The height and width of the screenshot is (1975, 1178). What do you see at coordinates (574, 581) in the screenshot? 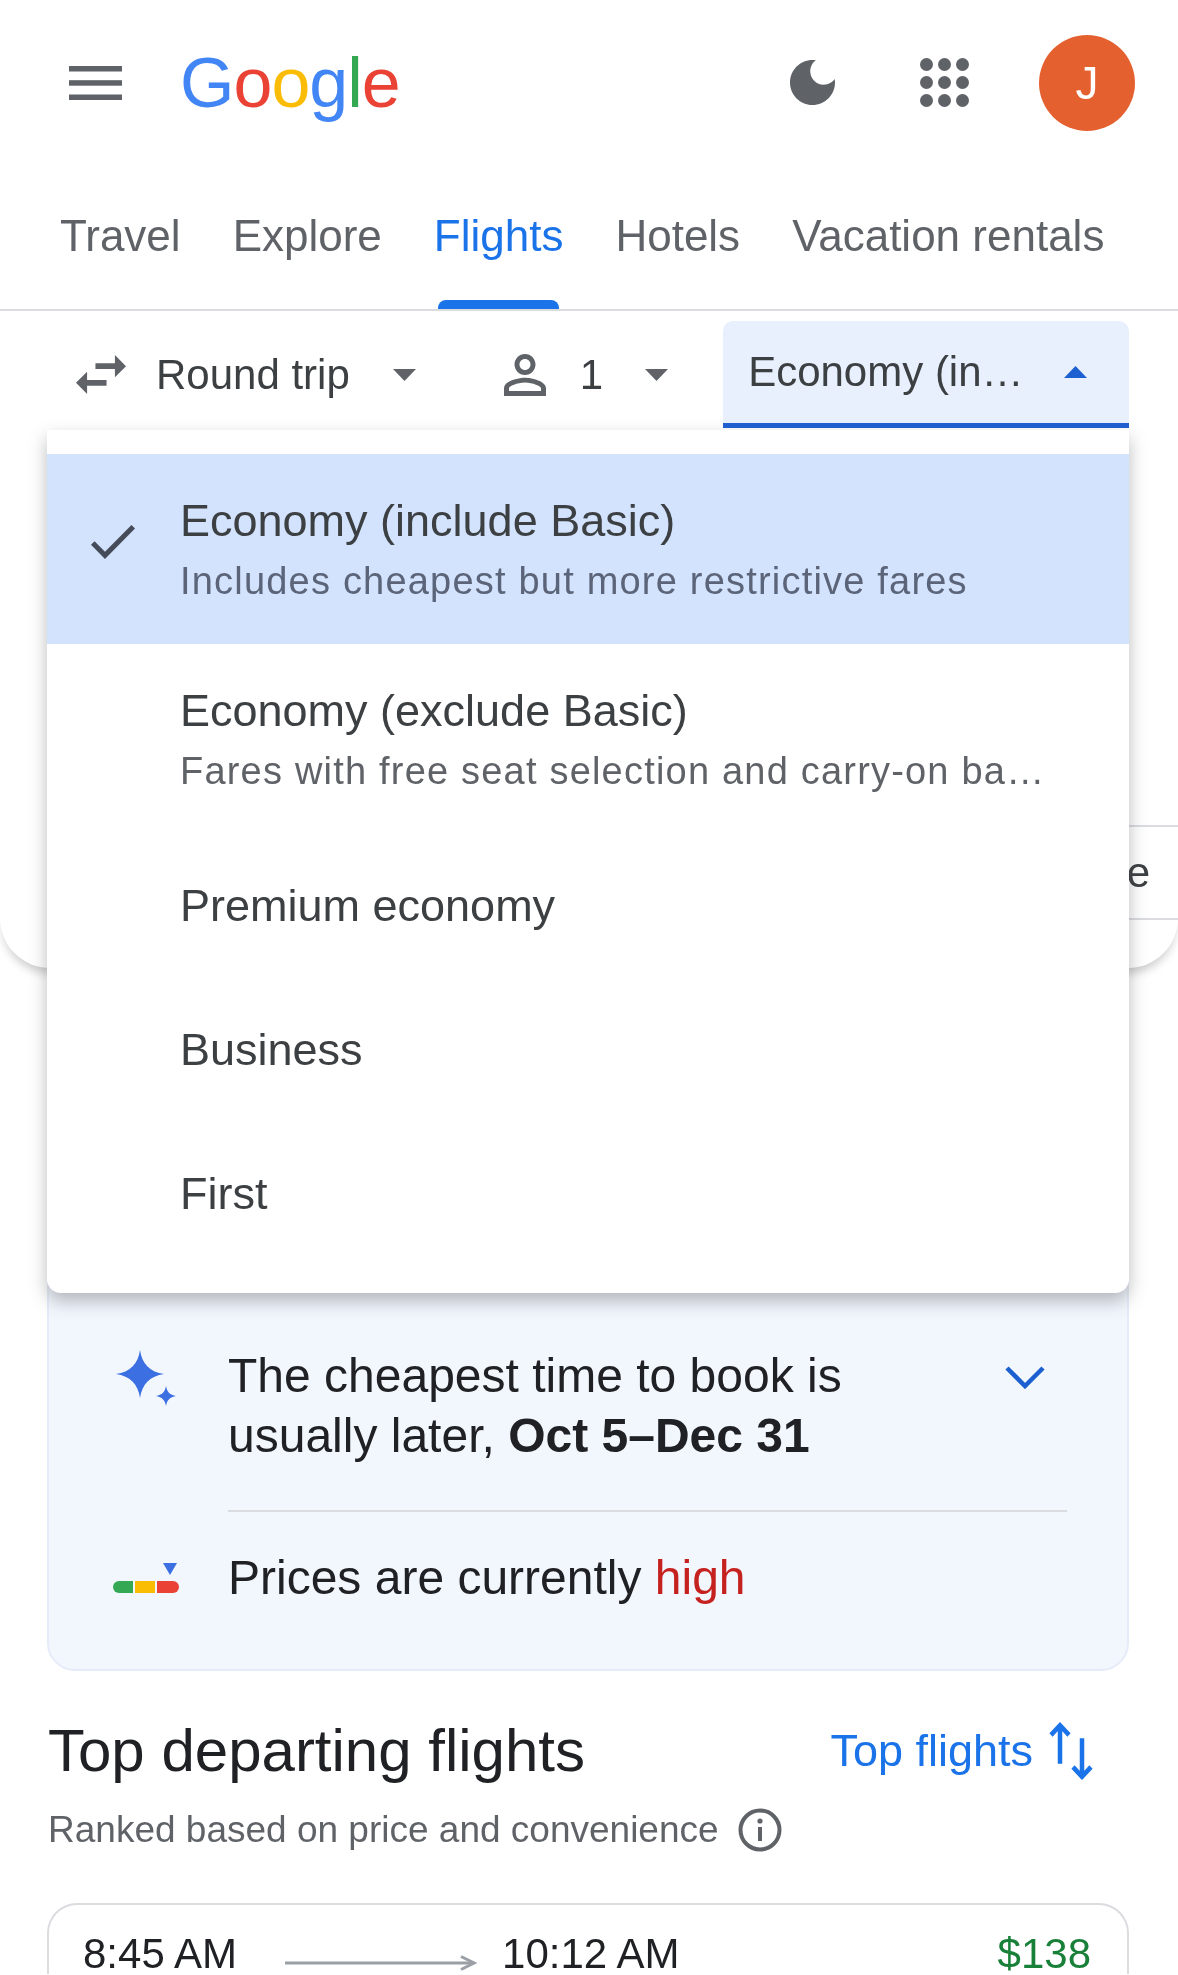
I see `option-description: Includes cheapest but more restrictive fares` at bounding box center [574, 581].